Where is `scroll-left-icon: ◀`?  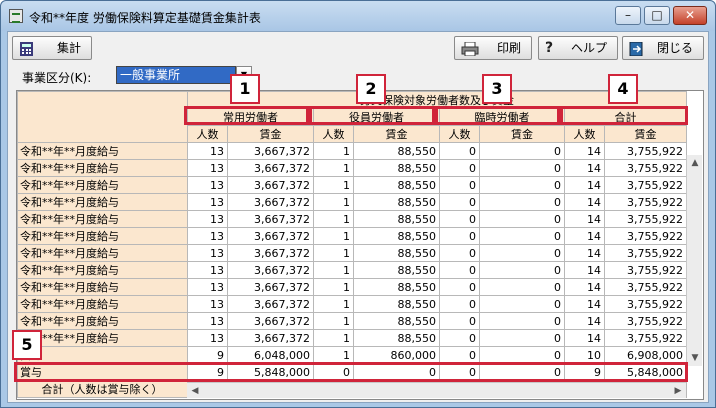
scroll-left-icon: ◀ is located at coordinates (195, 391).